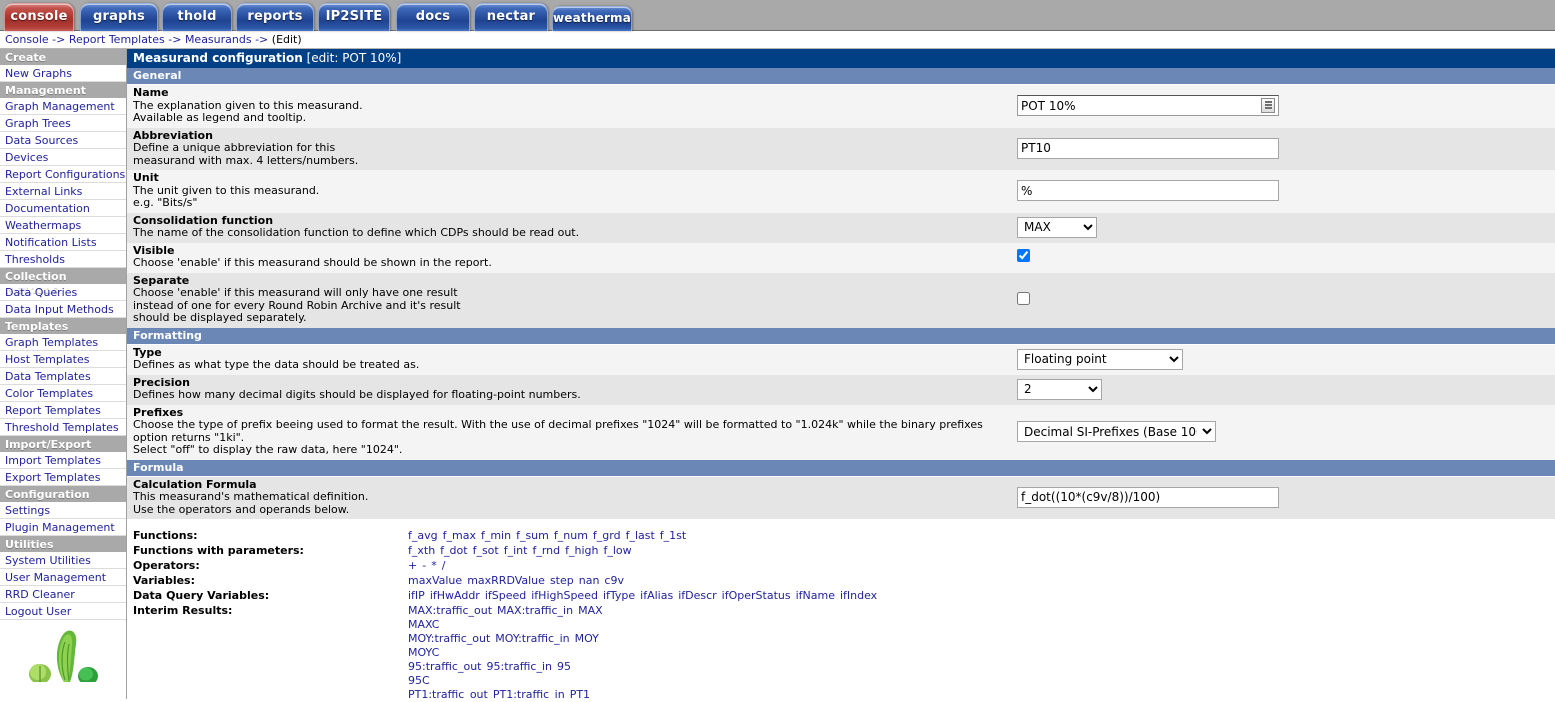 The image size is (1555, 702). I want to click on field-unit-hint1: The unit given to this measurand., so click(226, 190).